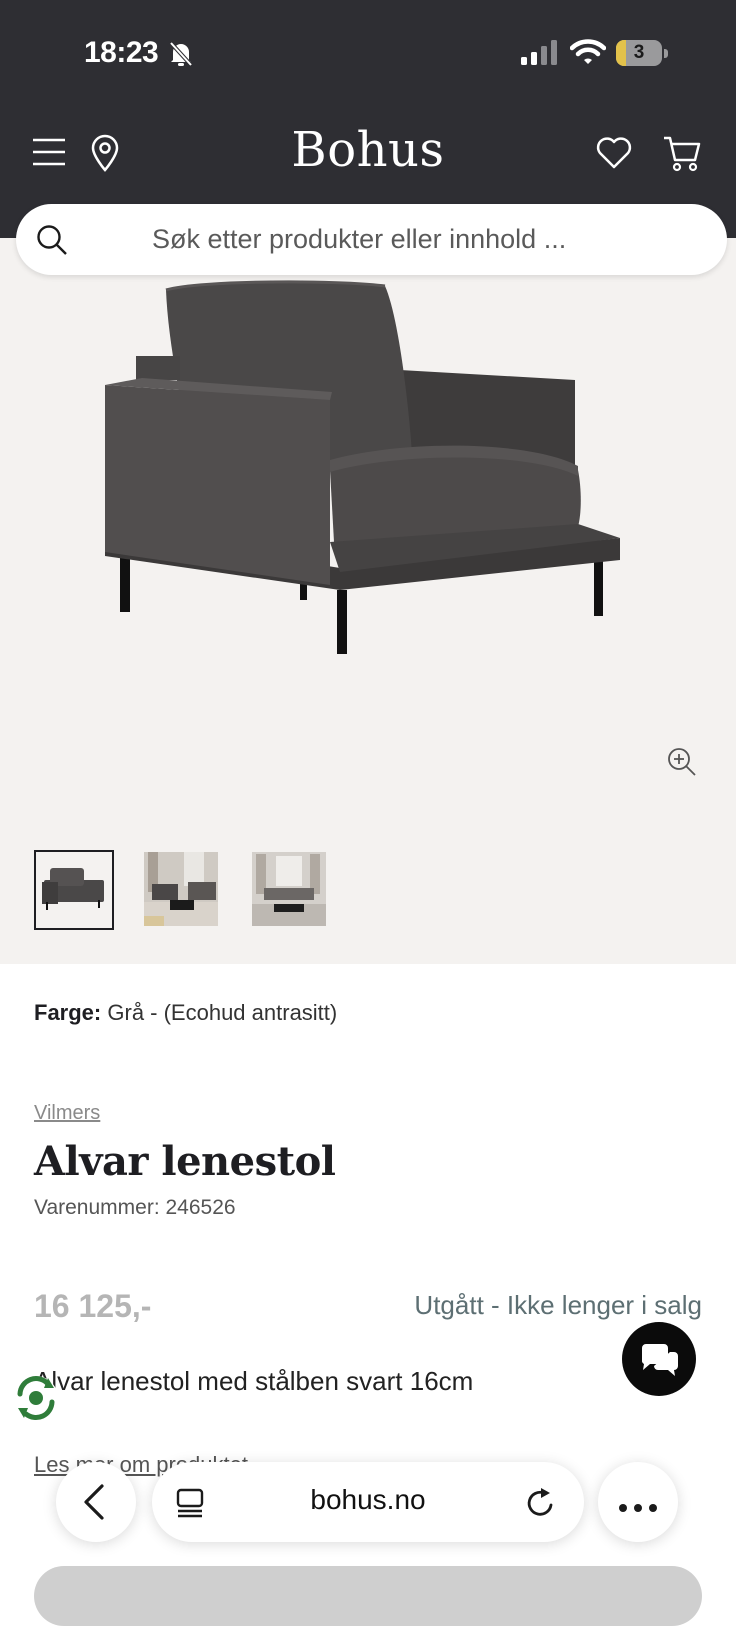 This screenshot has height=1626, width=736. What do you see at coordinates (52, 242) in the screenshot?
I see `search-icon` at bounding box center [52, 242].